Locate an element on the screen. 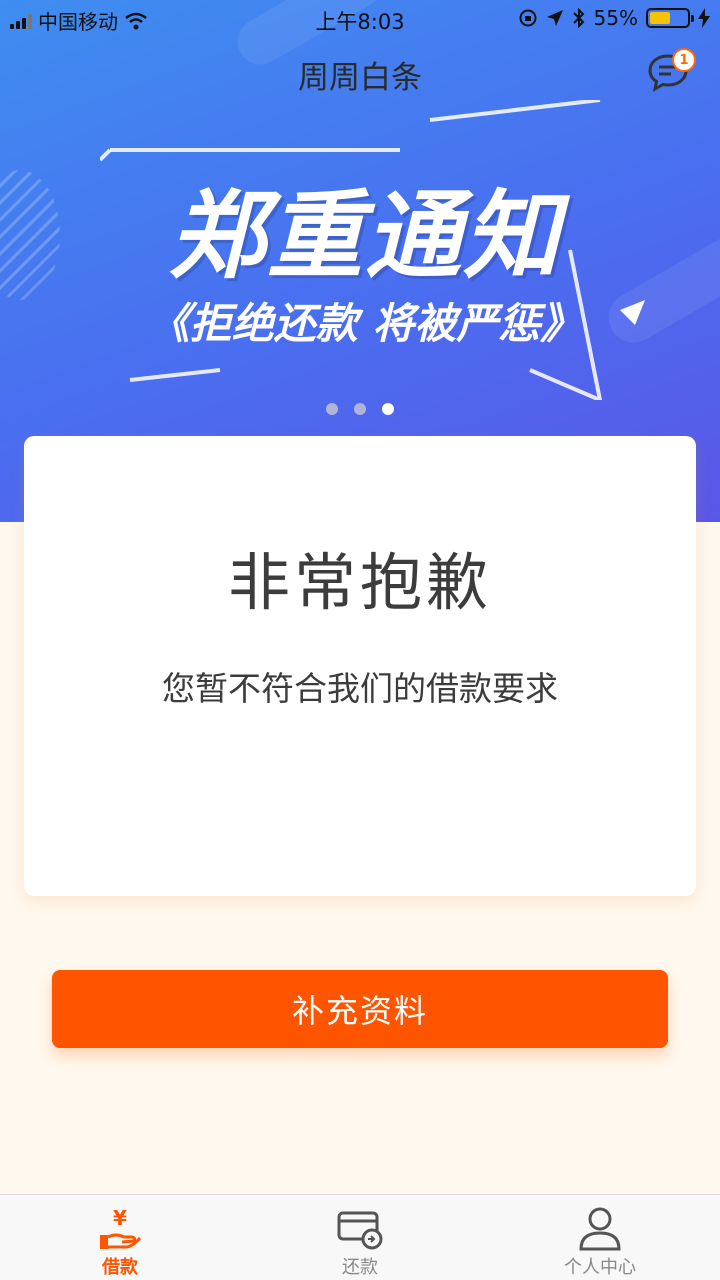  tab-loan: ¥ 借款 is located at coordinates (120, 1237).